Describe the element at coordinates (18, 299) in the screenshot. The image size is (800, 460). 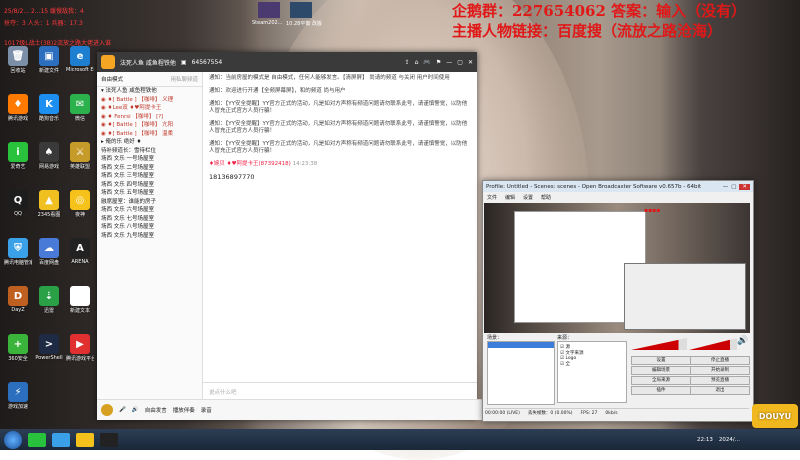
I see `desktop-icon: D DayZ` at that location.